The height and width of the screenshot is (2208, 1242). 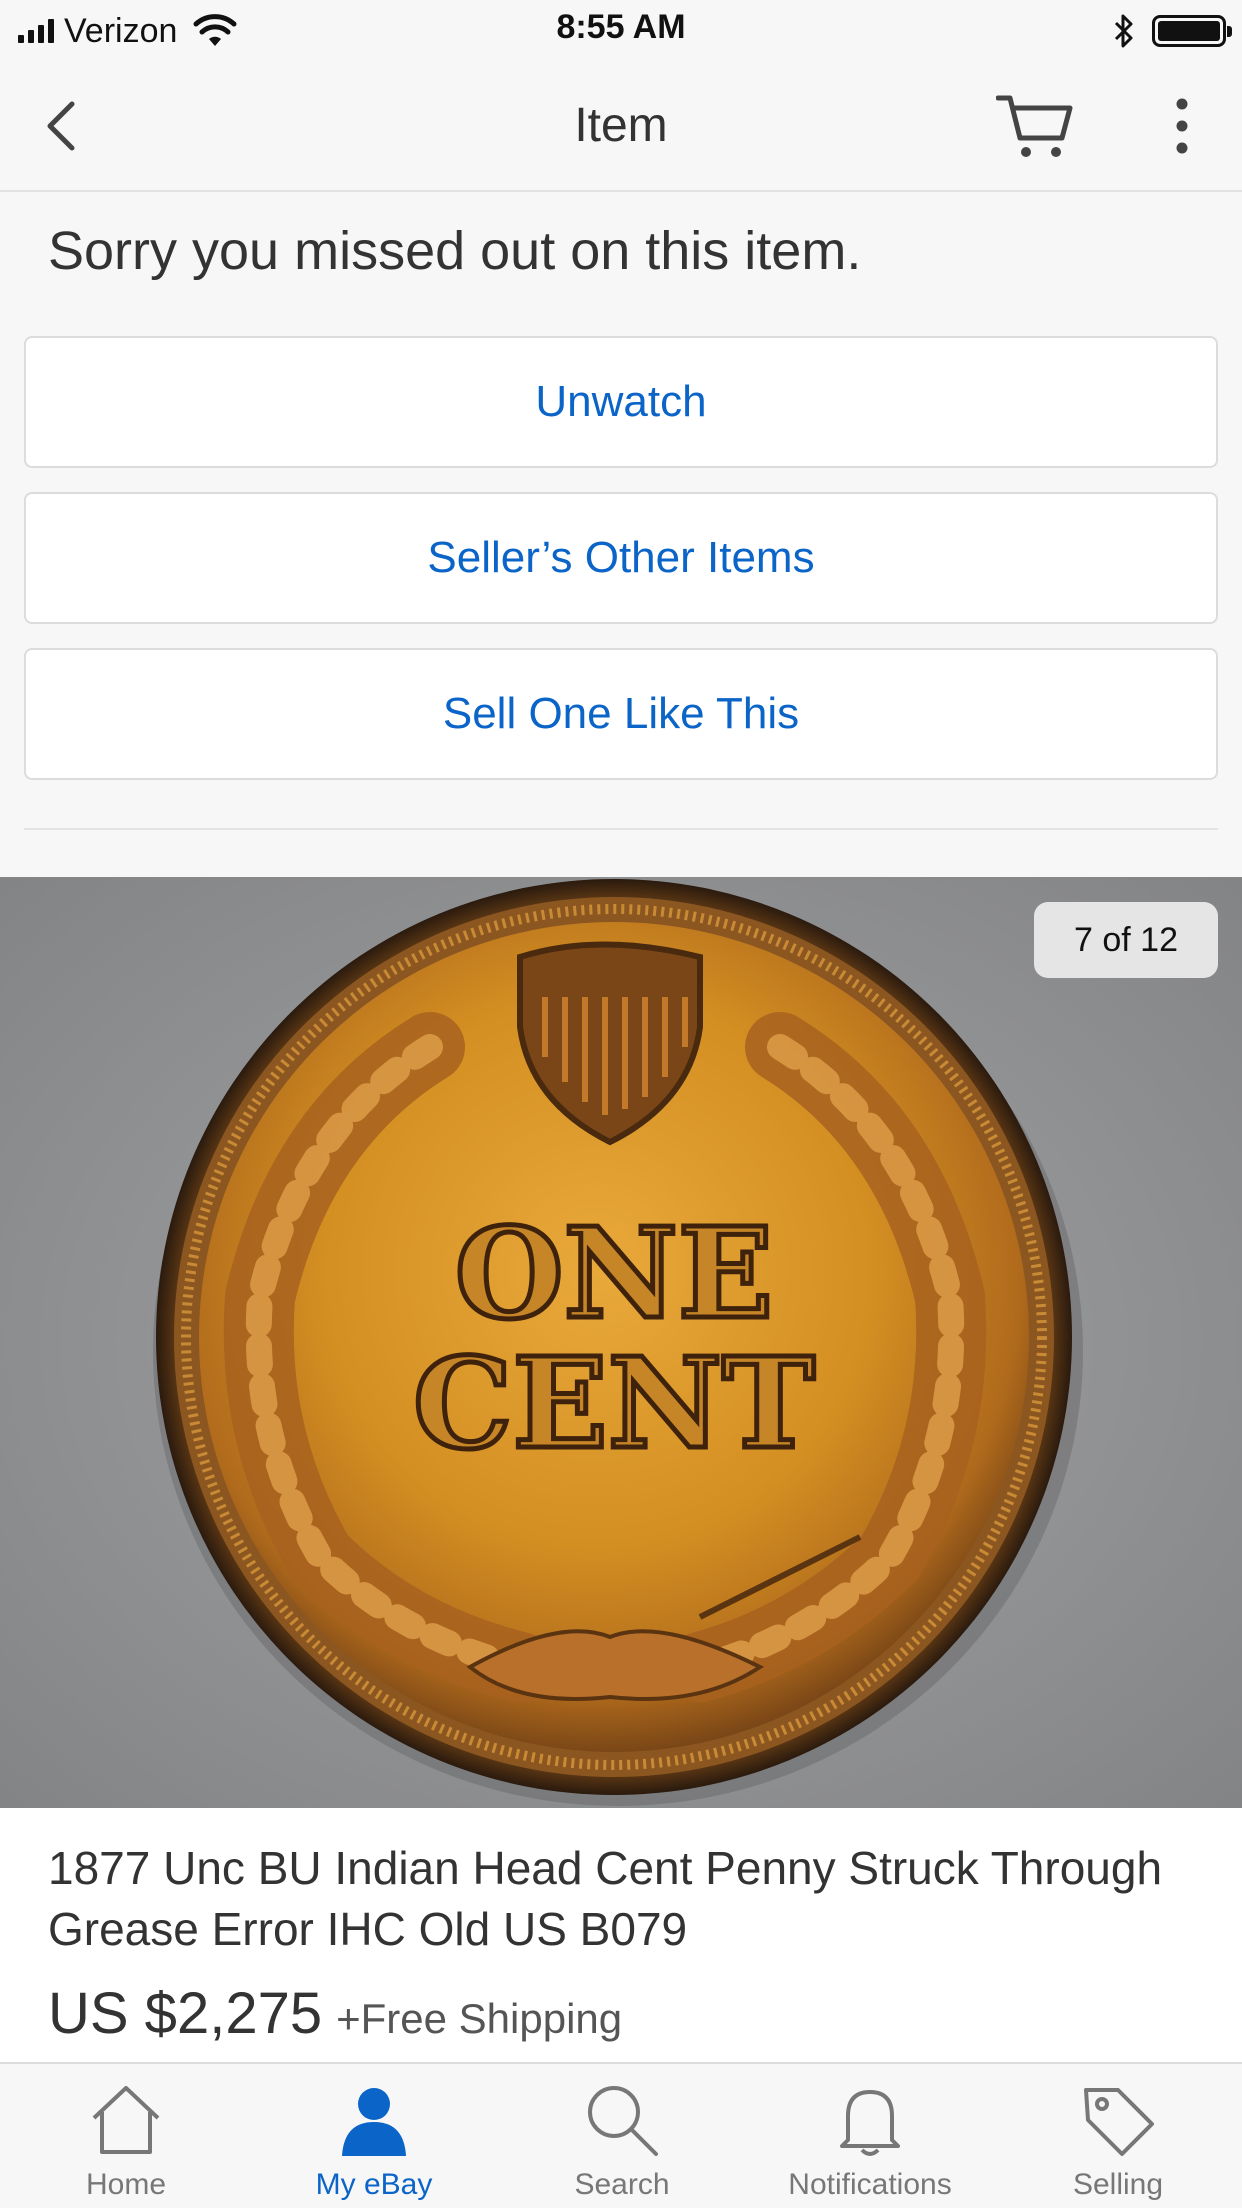 What do you see at coordinates (1123, 31) in the screenshot?
I see `bluetooth-icon` at bounding box center [1123, 31].